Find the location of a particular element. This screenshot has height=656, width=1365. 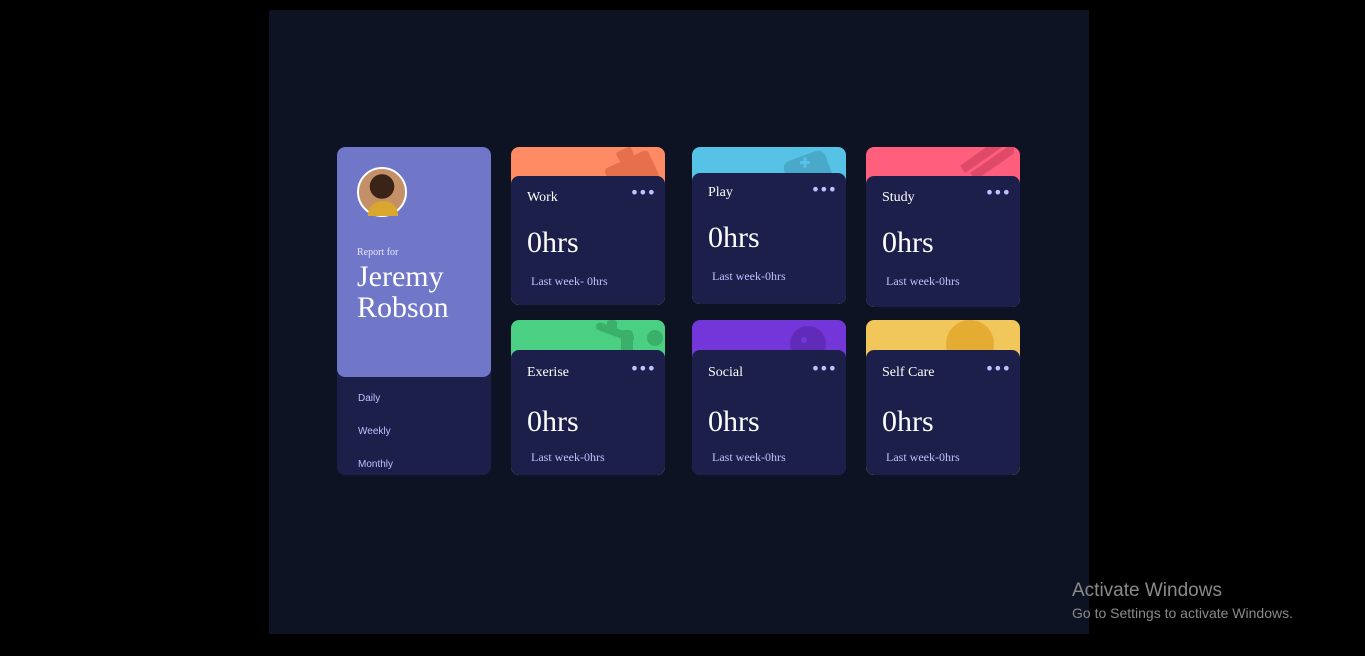

activate-windows-title: Activate Windows is located at coordinates (1147, 590).